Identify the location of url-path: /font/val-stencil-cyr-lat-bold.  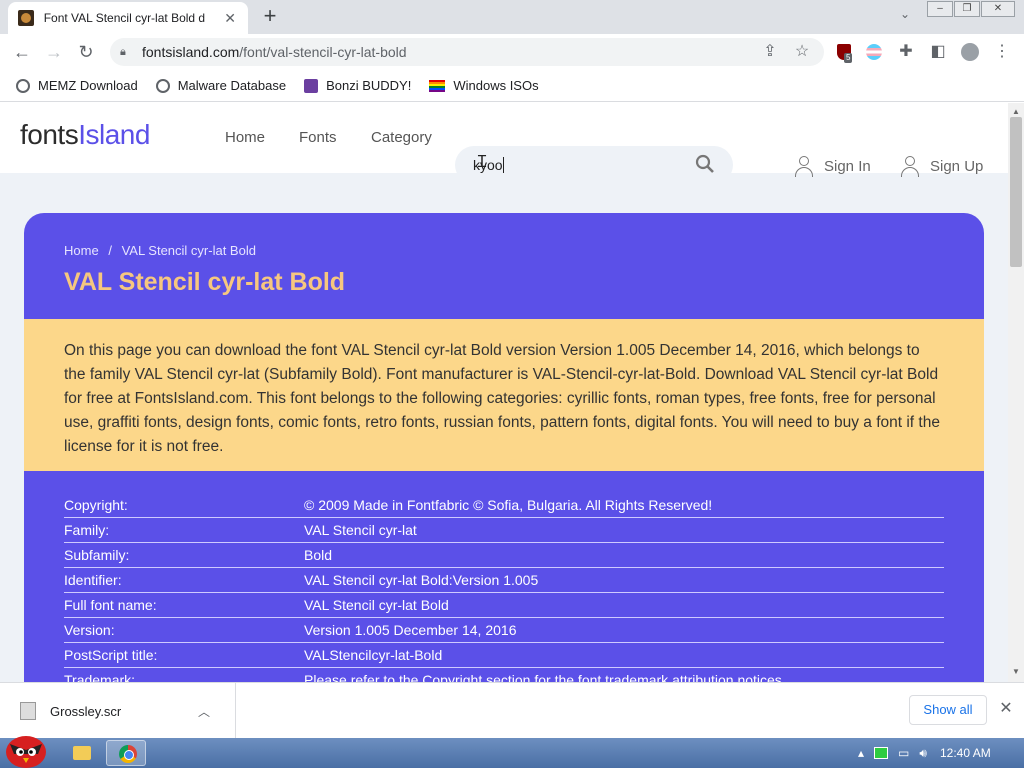
(323, 52).